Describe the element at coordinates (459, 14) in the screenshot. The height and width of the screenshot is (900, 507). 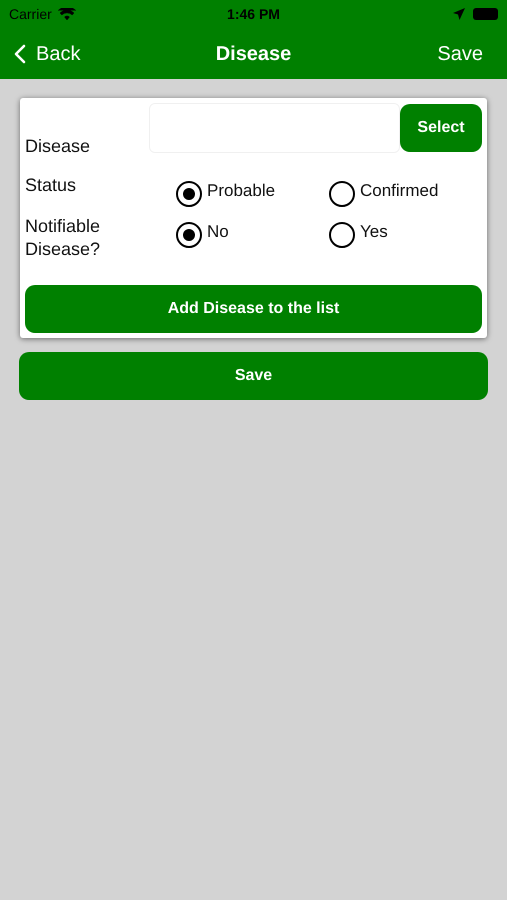
I see `location-arrow-icon` at that location.